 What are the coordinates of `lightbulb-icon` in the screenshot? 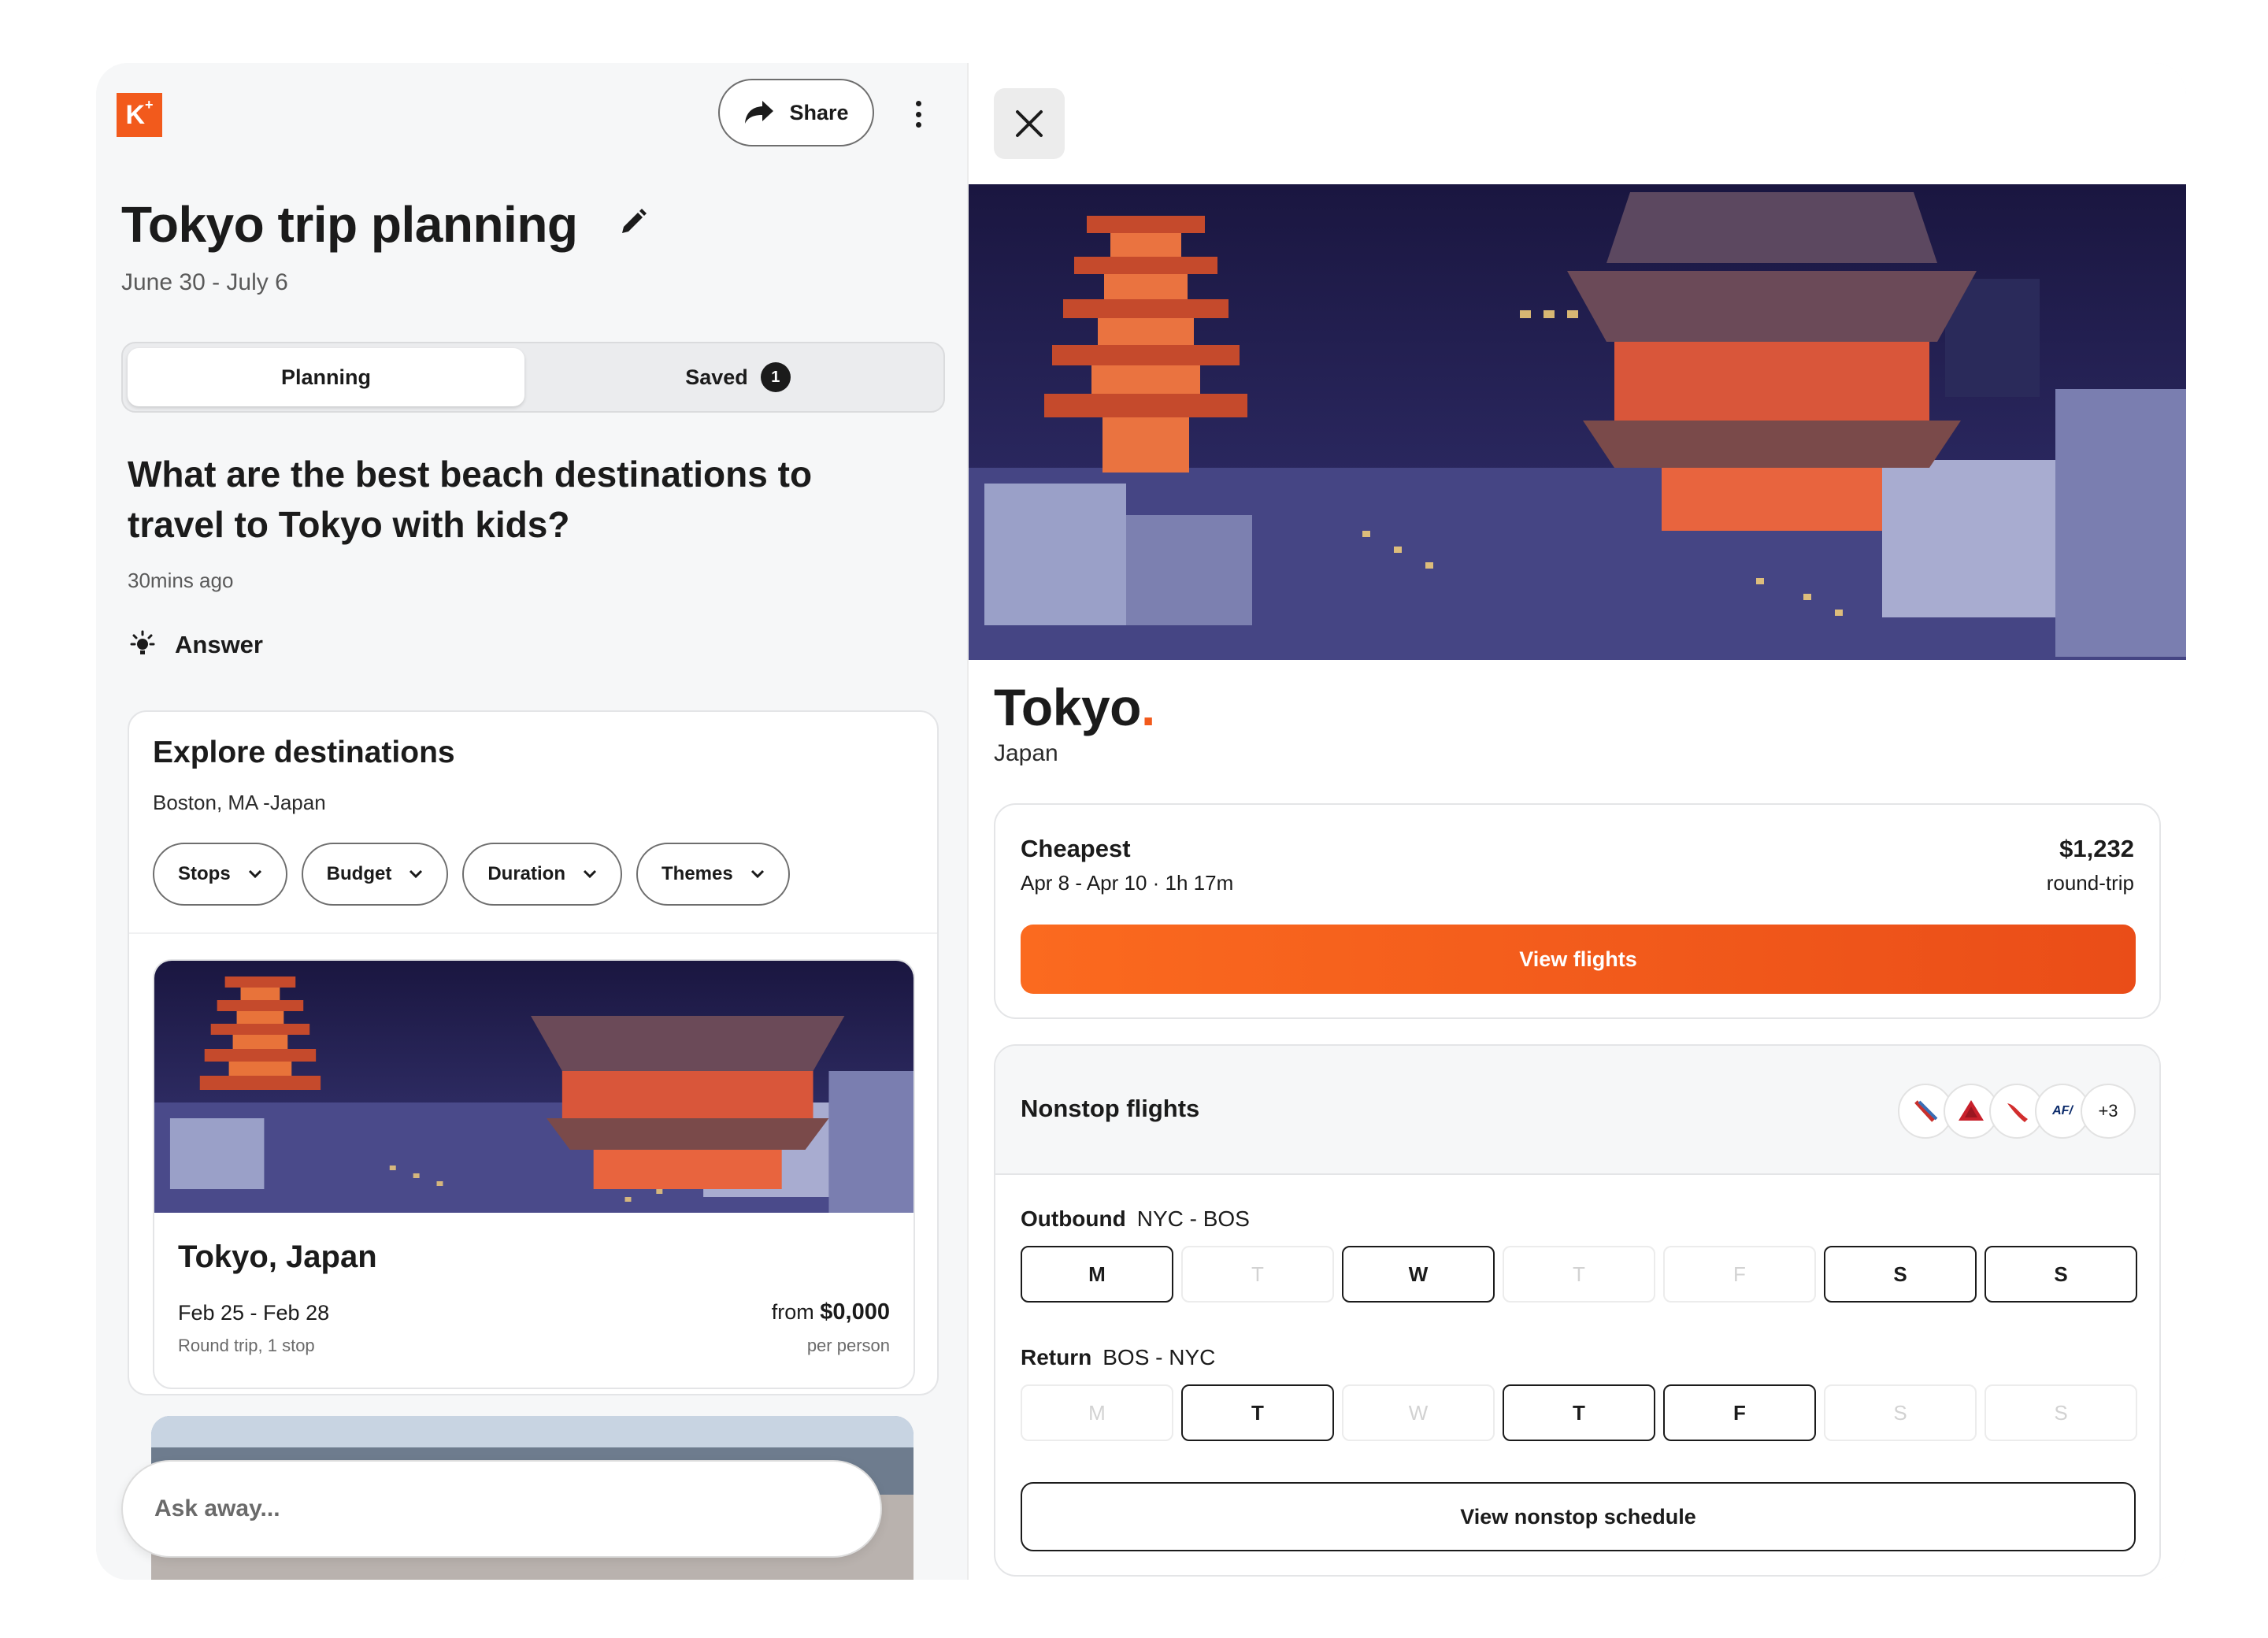 It's located at (142, 642).